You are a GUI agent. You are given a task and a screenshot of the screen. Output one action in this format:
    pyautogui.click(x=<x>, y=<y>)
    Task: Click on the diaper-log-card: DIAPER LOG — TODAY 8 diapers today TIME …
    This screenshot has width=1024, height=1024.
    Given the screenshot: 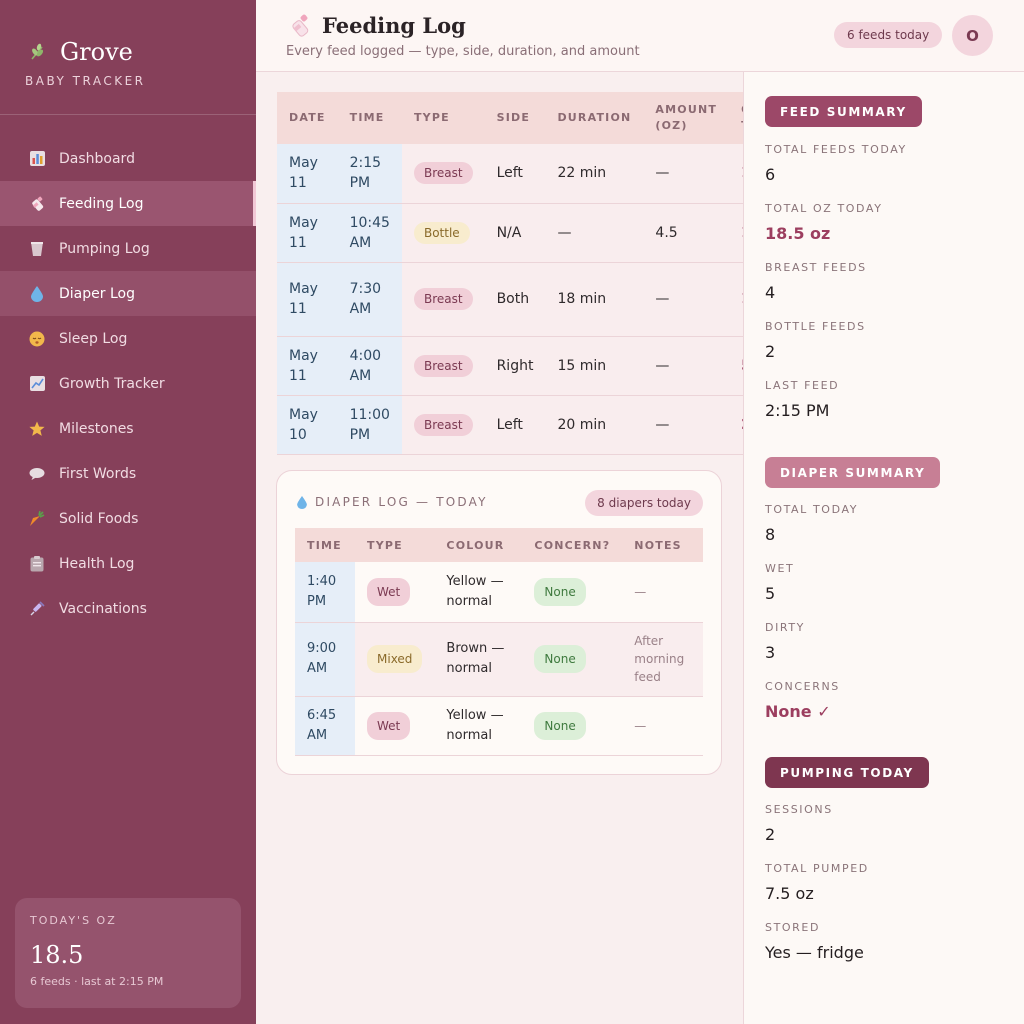 What is the action you would take?
    pyautogui.click(x=499, y=622)
    